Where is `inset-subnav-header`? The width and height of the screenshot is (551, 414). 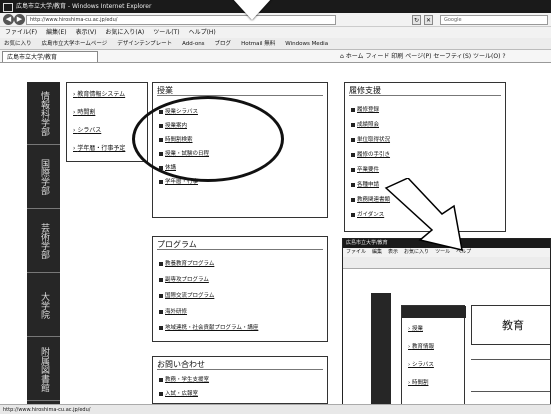
inset-subnav-header is located at coordinates (434, 312).